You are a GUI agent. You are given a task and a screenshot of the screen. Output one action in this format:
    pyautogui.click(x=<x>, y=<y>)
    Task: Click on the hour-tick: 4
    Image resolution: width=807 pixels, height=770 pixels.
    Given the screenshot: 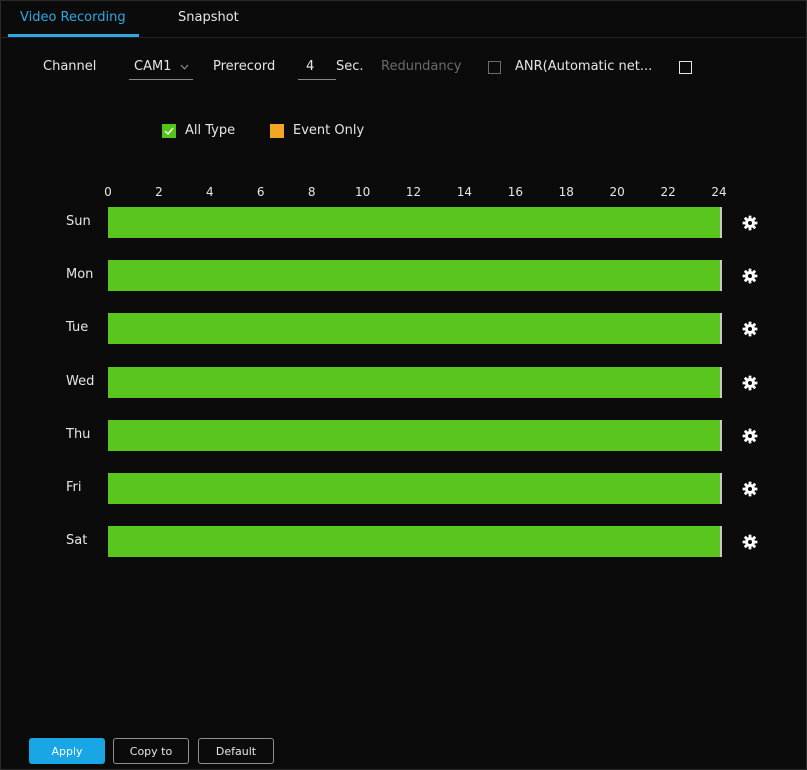 What is the action you would take?
    pyautogui.click(x=210, y=192)
    